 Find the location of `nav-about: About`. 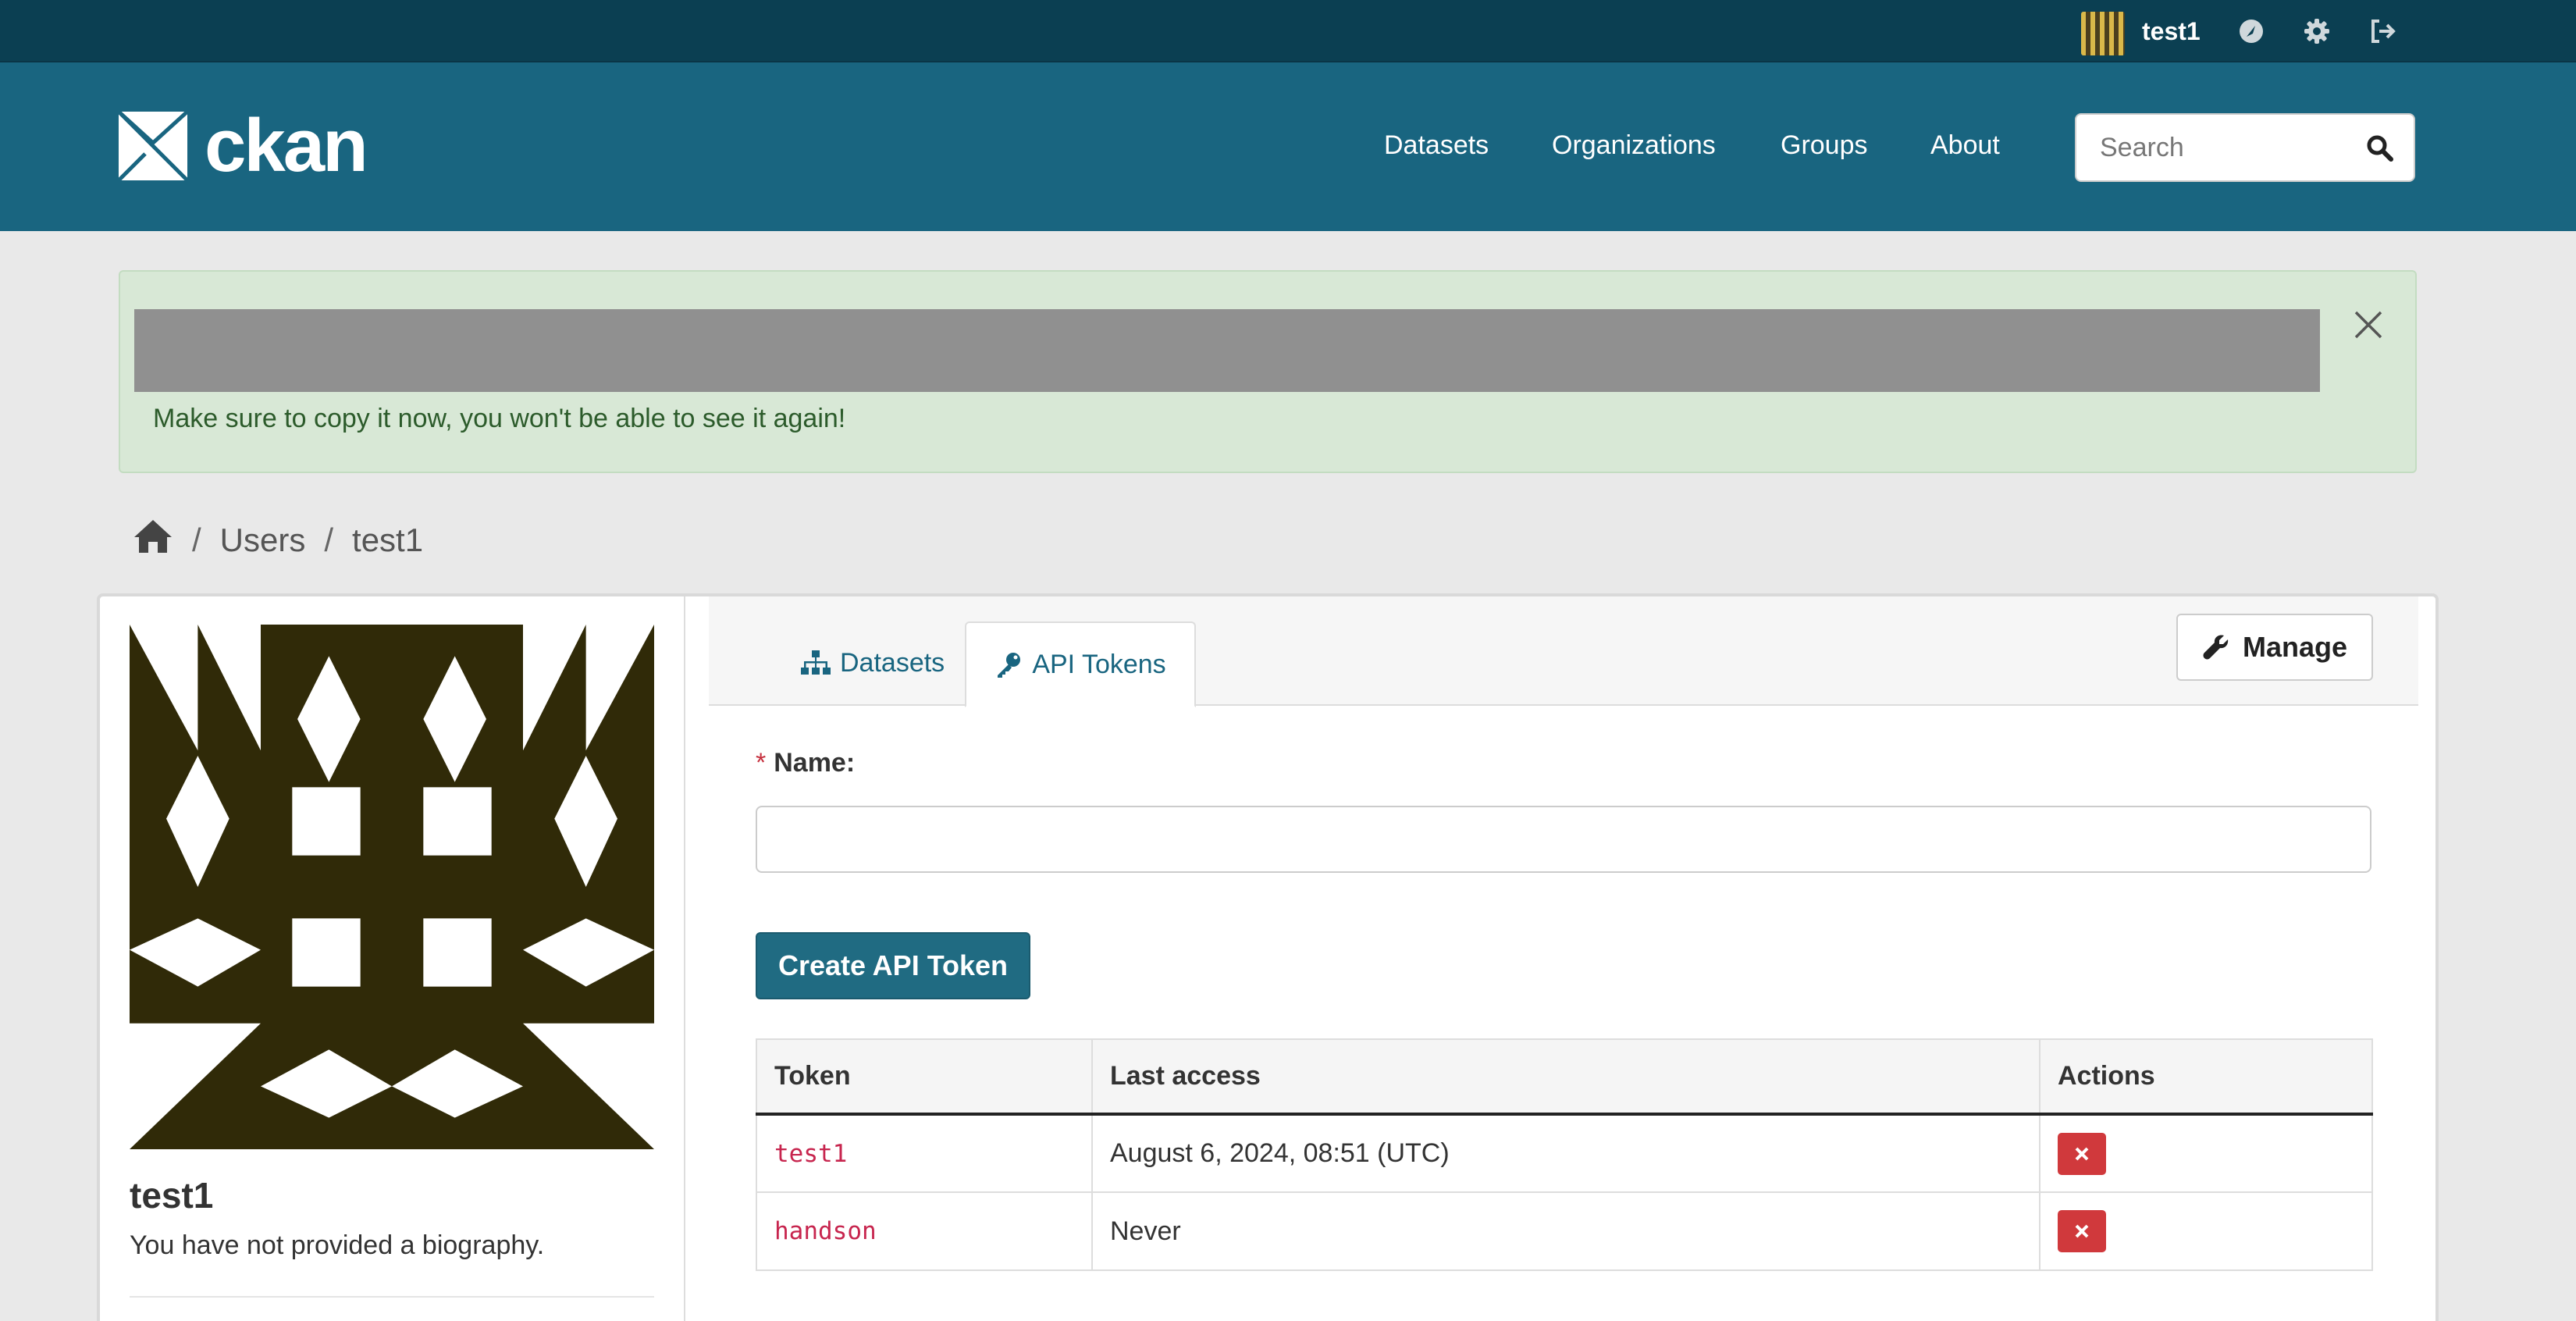

nav-about: About is located at coordinates (1965, 145).